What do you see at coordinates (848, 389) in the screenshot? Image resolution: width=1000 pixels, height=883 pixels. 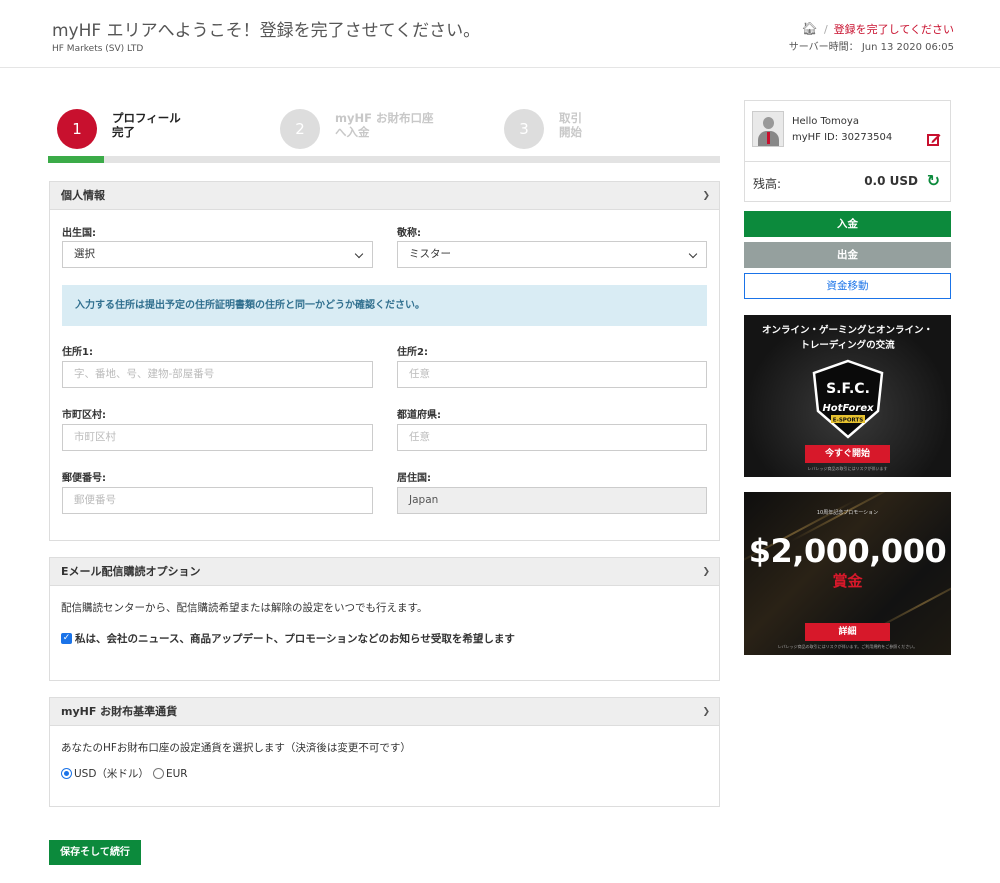 I see `logo-top-text: S.F.C.` at bounding box center [848, 389].